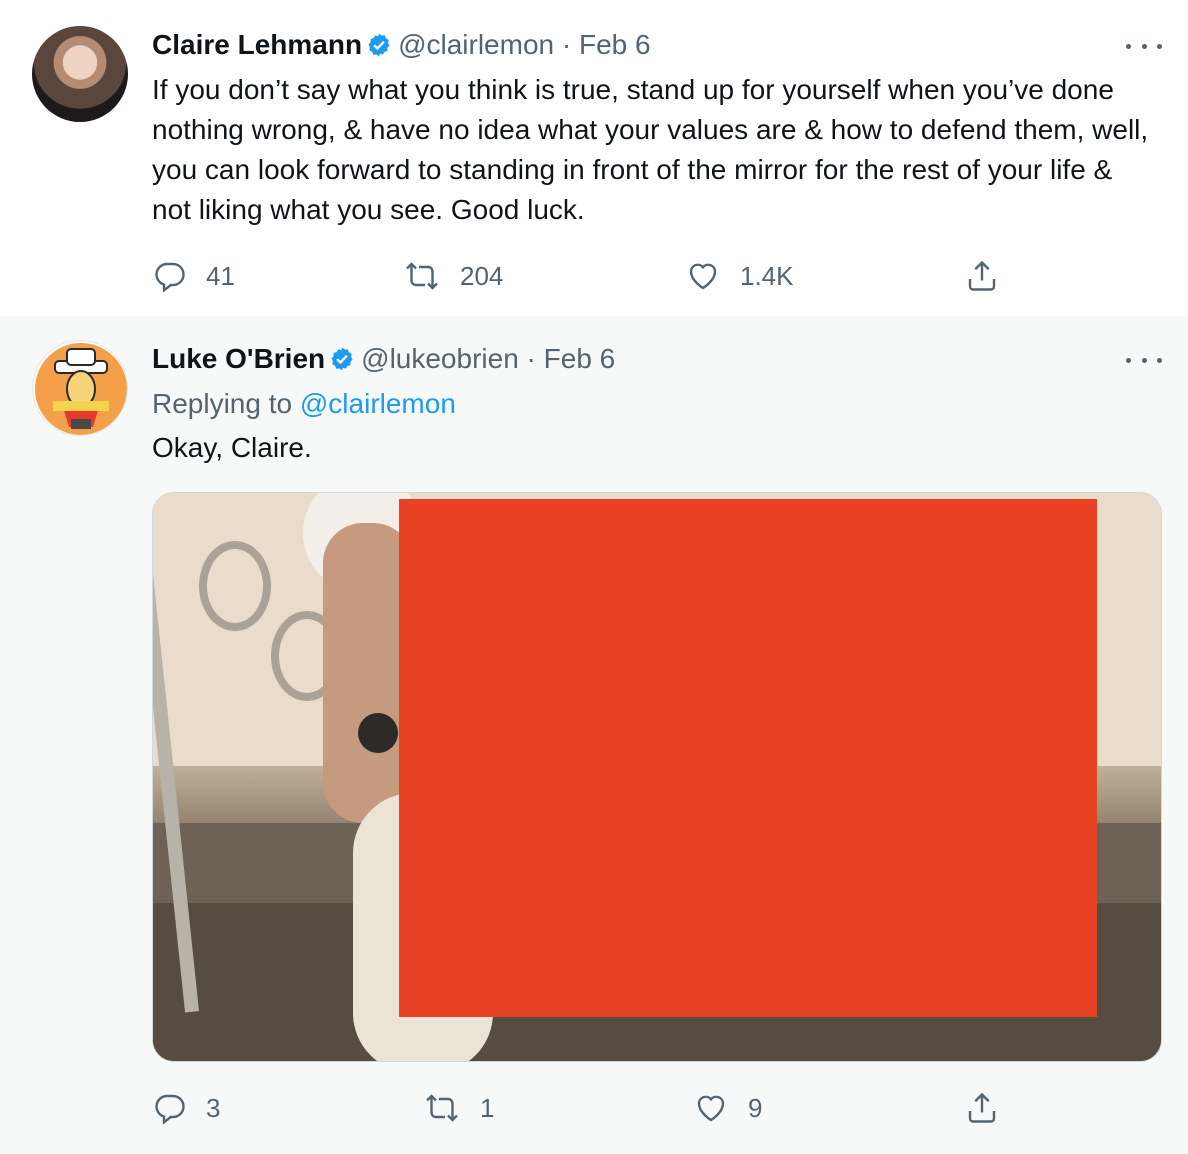  I want to click on reply-count: 3, so click(213, 1107).